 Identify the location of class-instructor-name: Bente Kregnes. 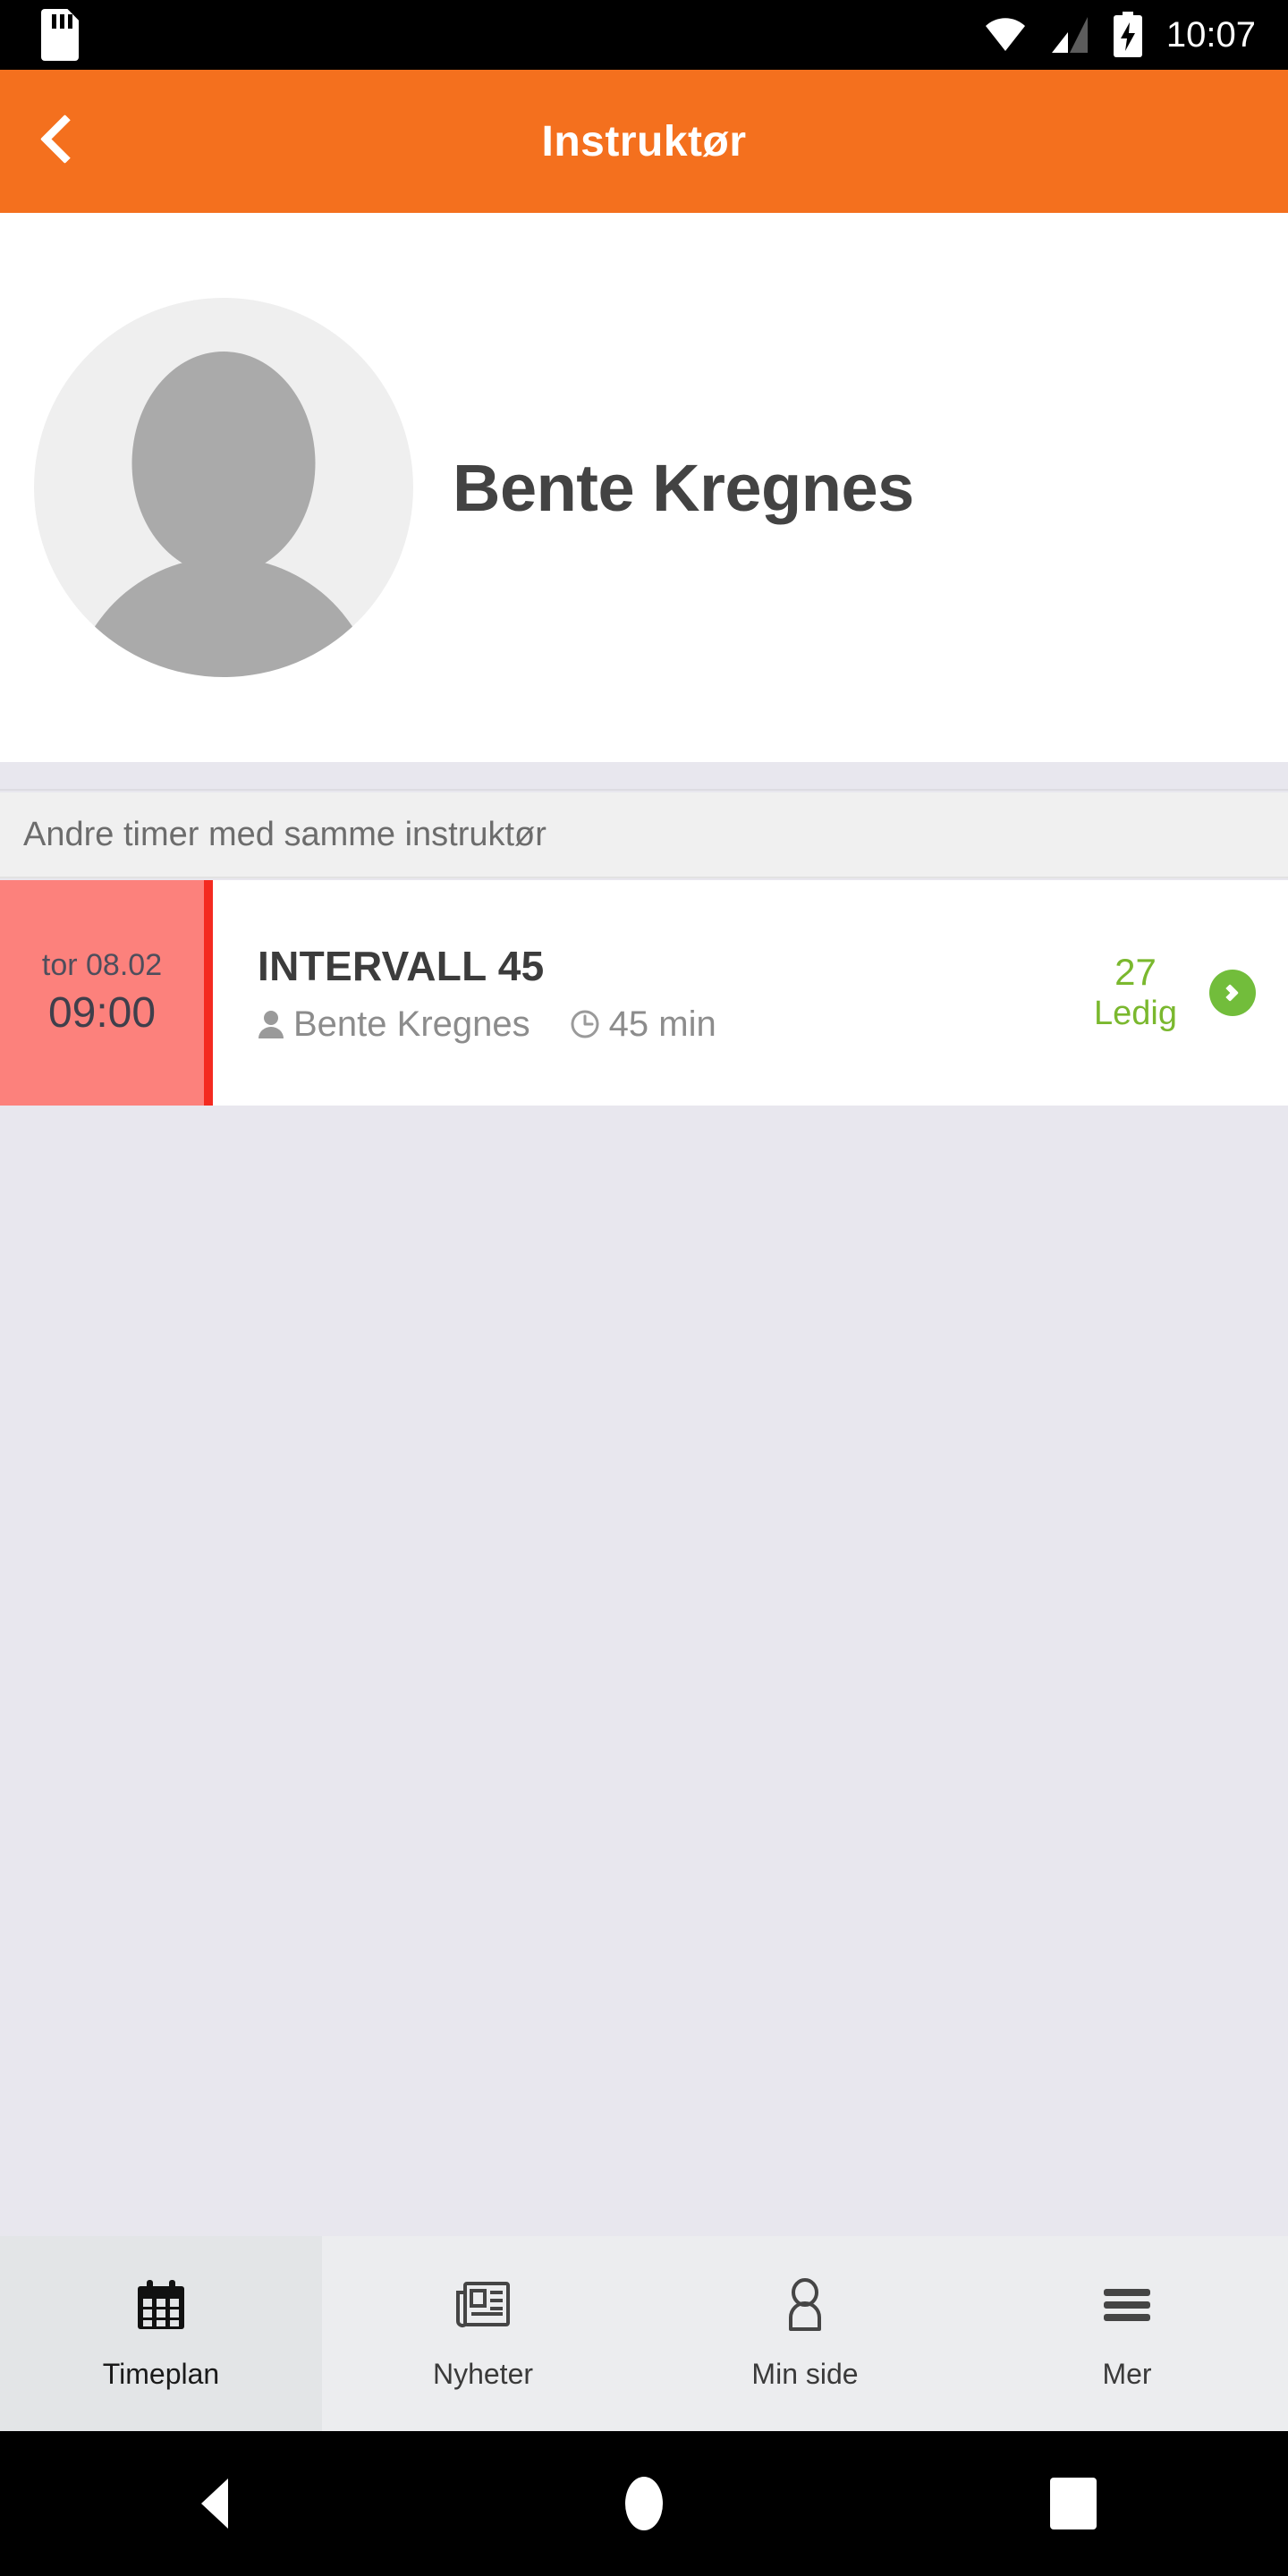
(411, 1024).